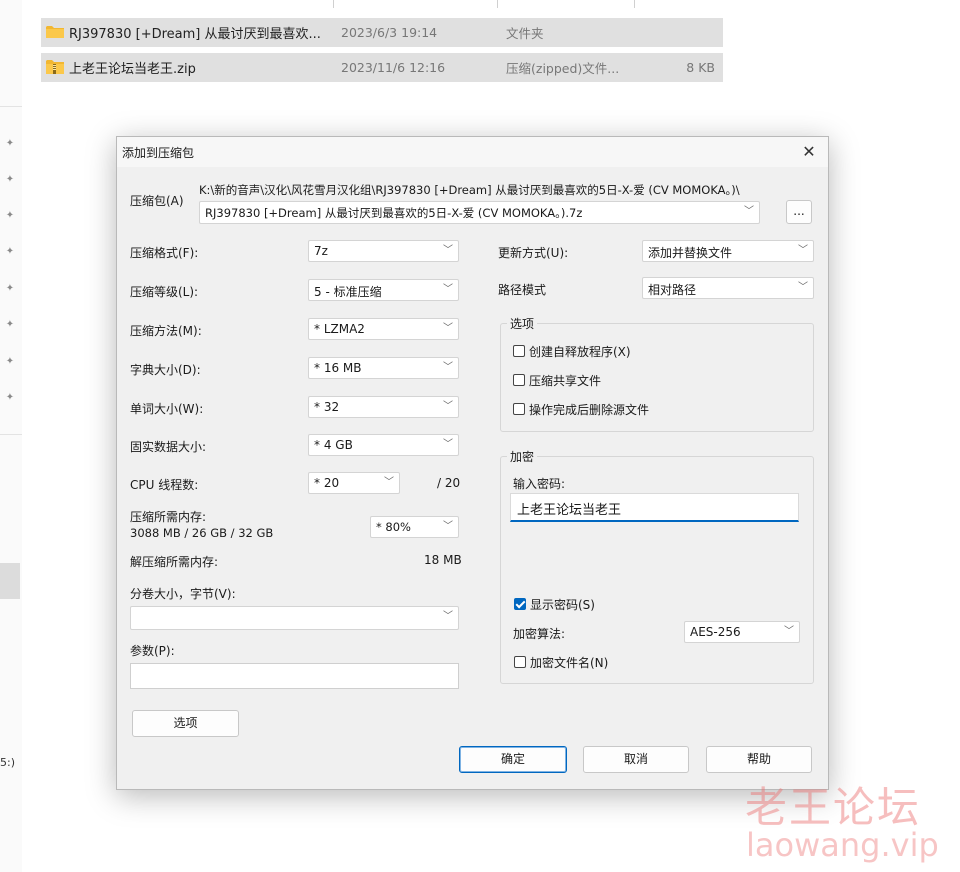 The image size is (960, 872). Describe the element at coordinates (174, 562) in the screenshot. I see `decomp-label: 解压缩所需内存:` at that location.